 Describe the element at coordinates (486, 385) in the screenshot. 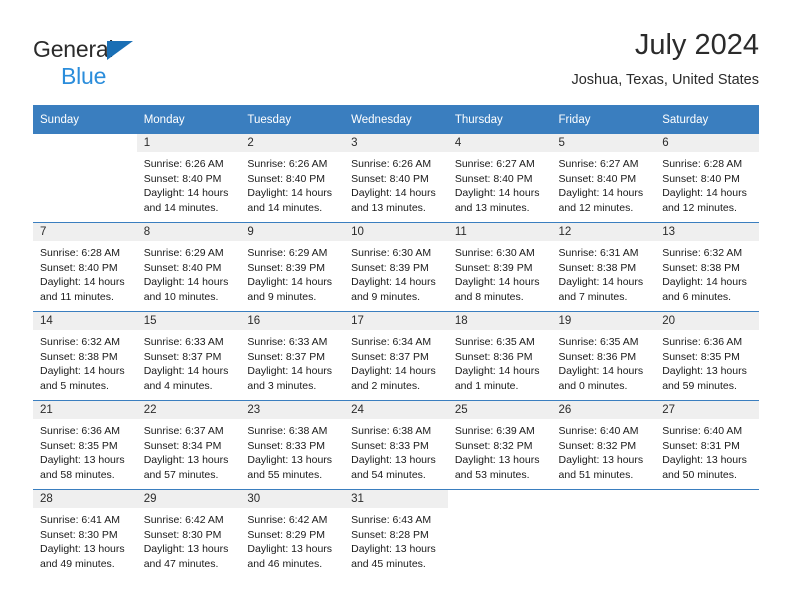

I see `daylight-text-line2: and 1 minute.` at that location.